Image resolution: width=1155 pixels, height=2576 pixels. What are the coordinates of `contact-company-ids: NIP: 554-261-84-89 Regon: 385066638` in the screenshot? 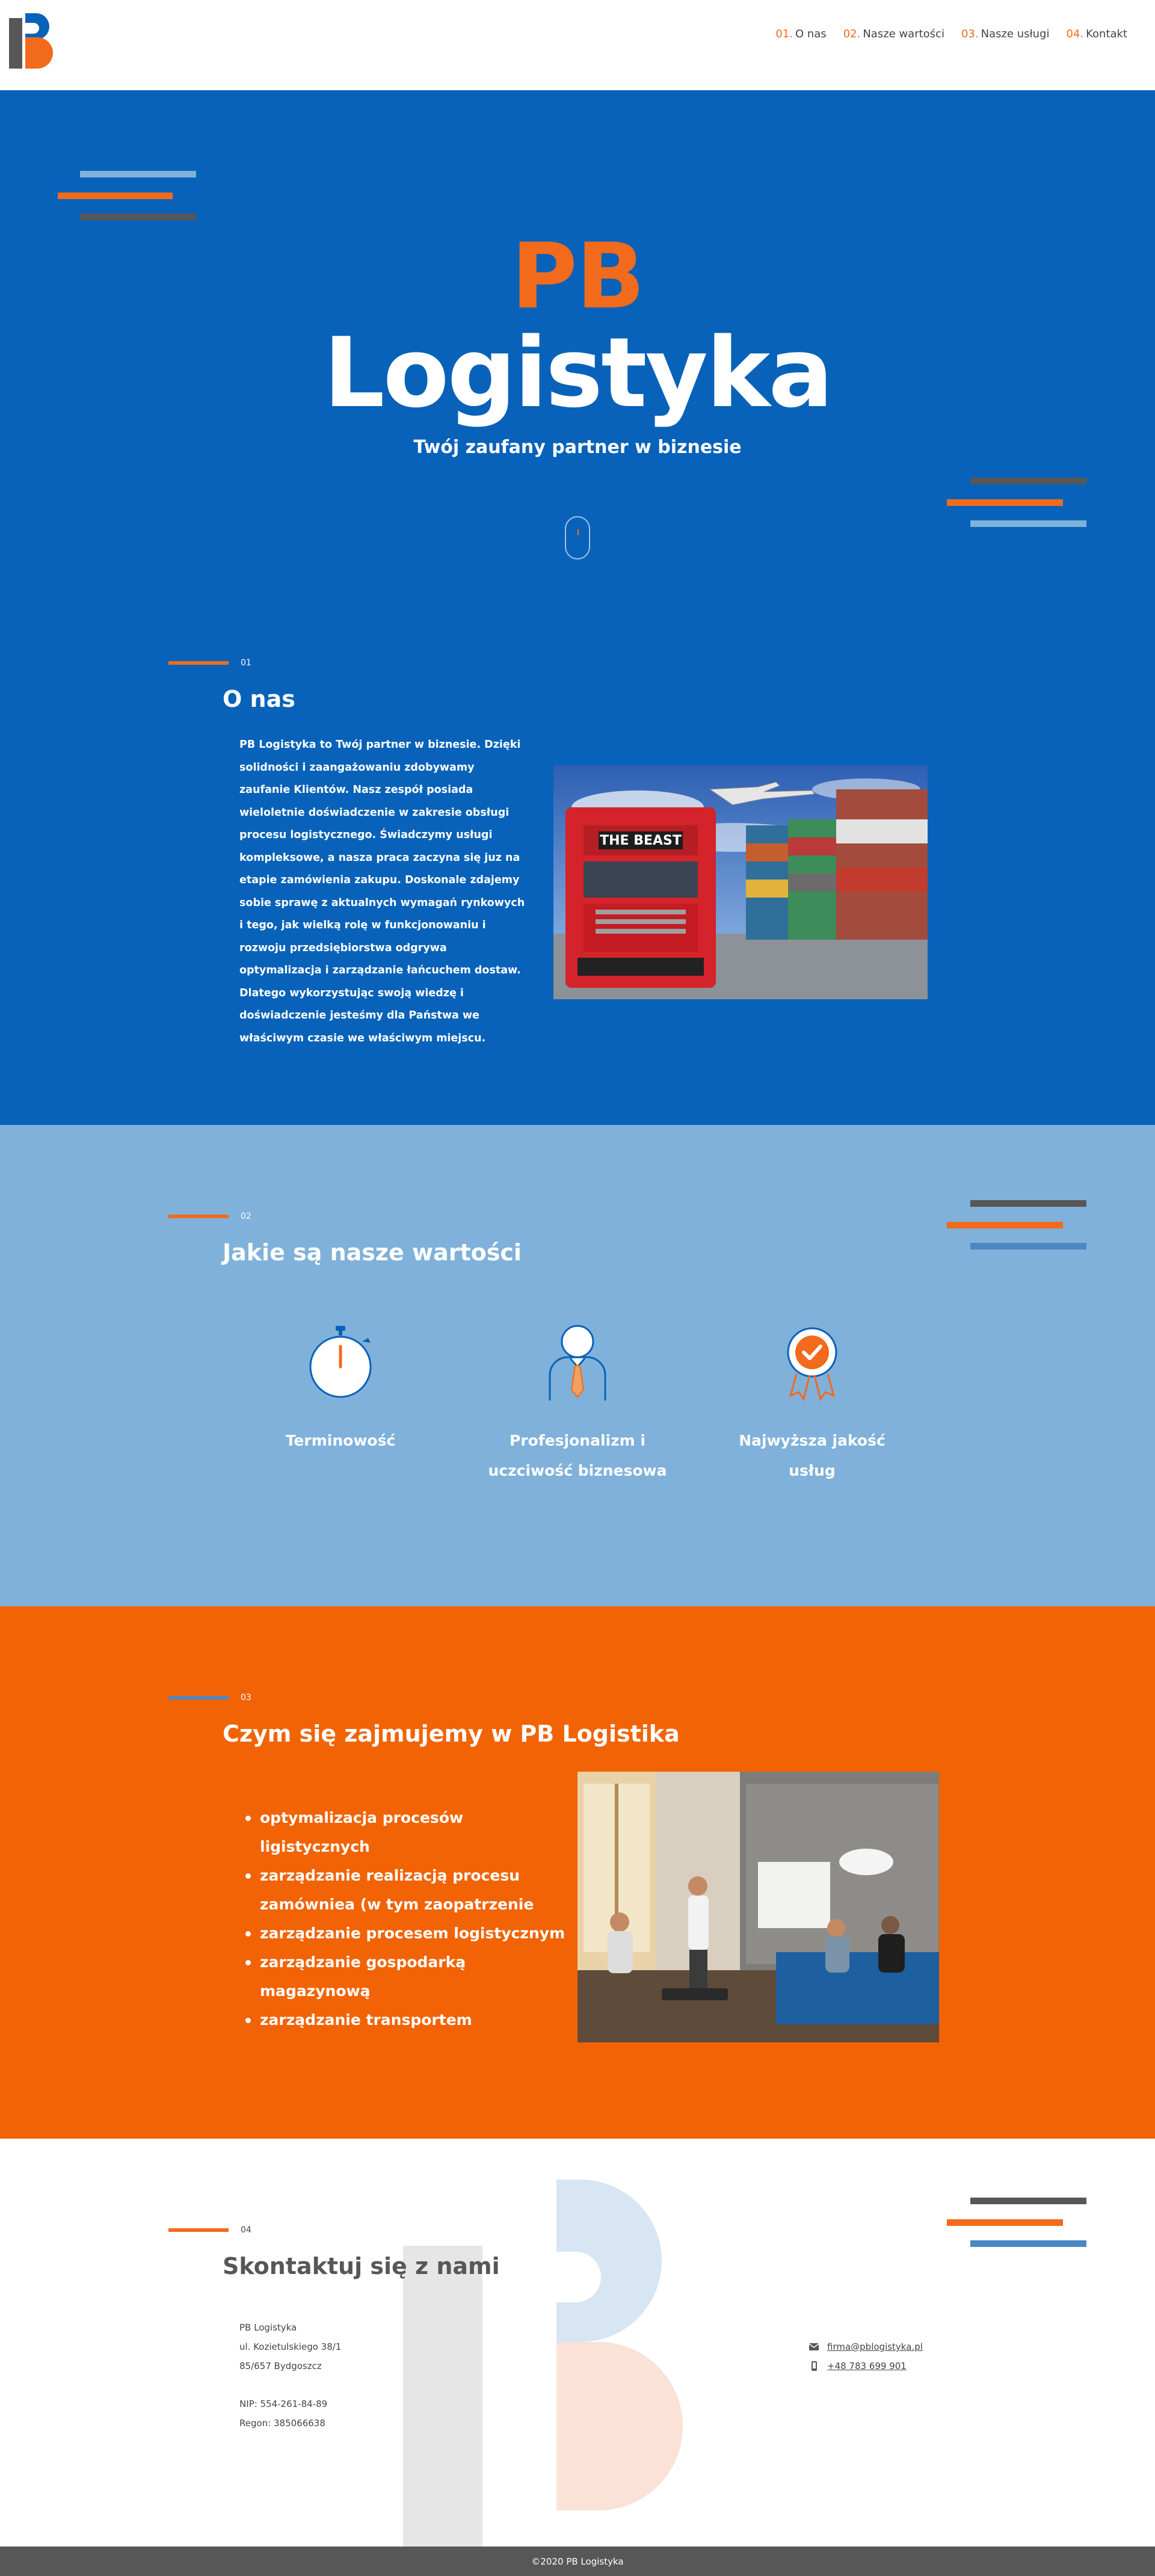 It's located at (283, 2414).